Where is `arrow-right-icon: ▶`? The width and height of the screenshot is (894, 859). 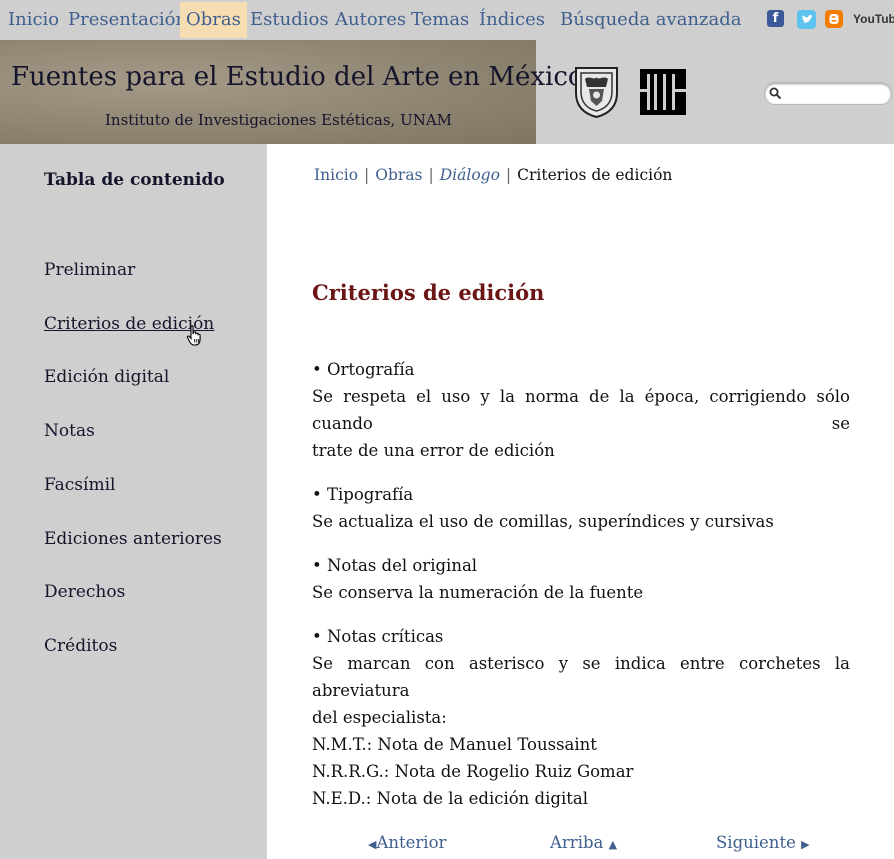
arrow-right-icon: ▶ is located at coordinates (805, 844).